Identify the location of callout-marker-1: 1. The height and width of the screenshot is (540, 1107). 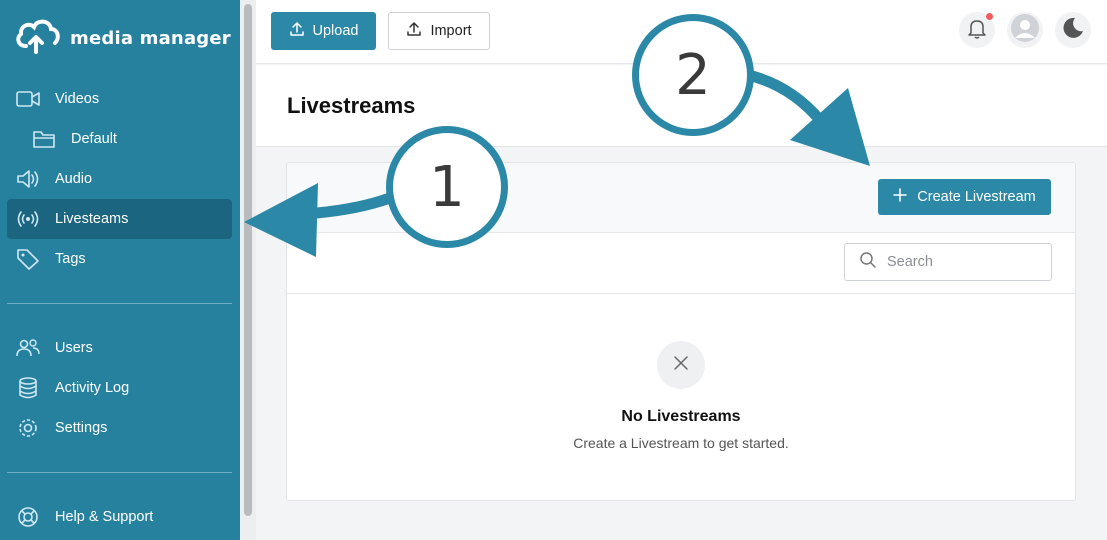
(447, 187).